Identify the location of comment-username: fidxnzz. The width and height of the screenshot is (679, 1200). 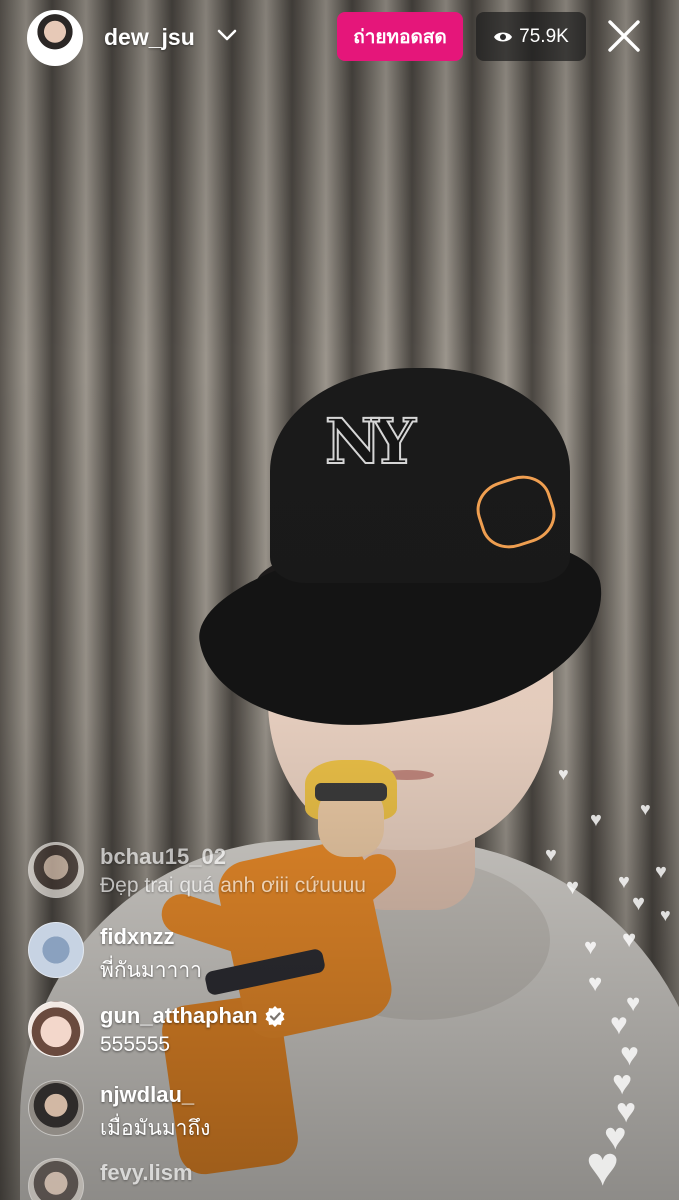
(137, 937).